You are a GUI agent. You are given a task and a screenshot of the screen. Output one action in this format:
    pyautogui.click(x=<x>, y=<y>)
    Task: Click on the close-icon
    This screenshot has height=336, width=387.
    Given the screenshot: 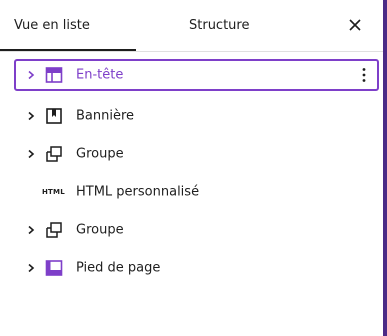 What is the action you would take?
    pyautogui.click(x=355, y=25)
    